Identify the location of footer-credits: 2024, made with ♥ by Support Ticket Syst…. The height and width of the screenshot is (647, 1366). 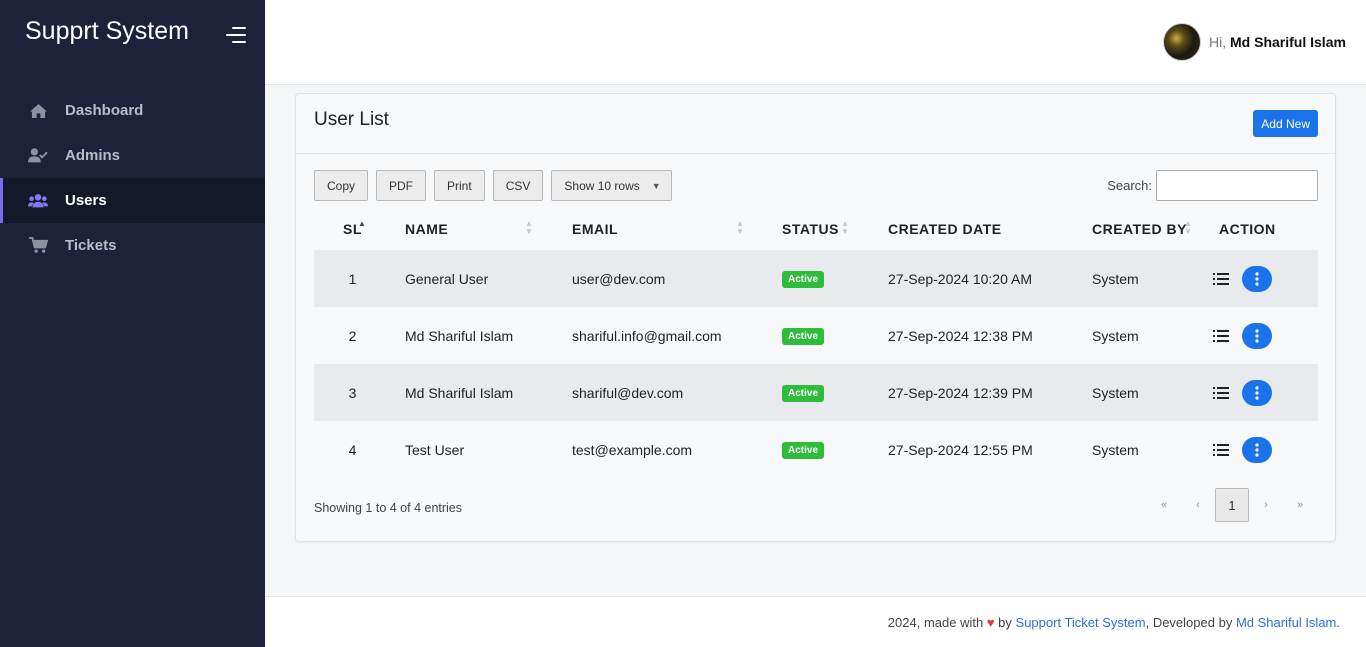
(1113, 622).